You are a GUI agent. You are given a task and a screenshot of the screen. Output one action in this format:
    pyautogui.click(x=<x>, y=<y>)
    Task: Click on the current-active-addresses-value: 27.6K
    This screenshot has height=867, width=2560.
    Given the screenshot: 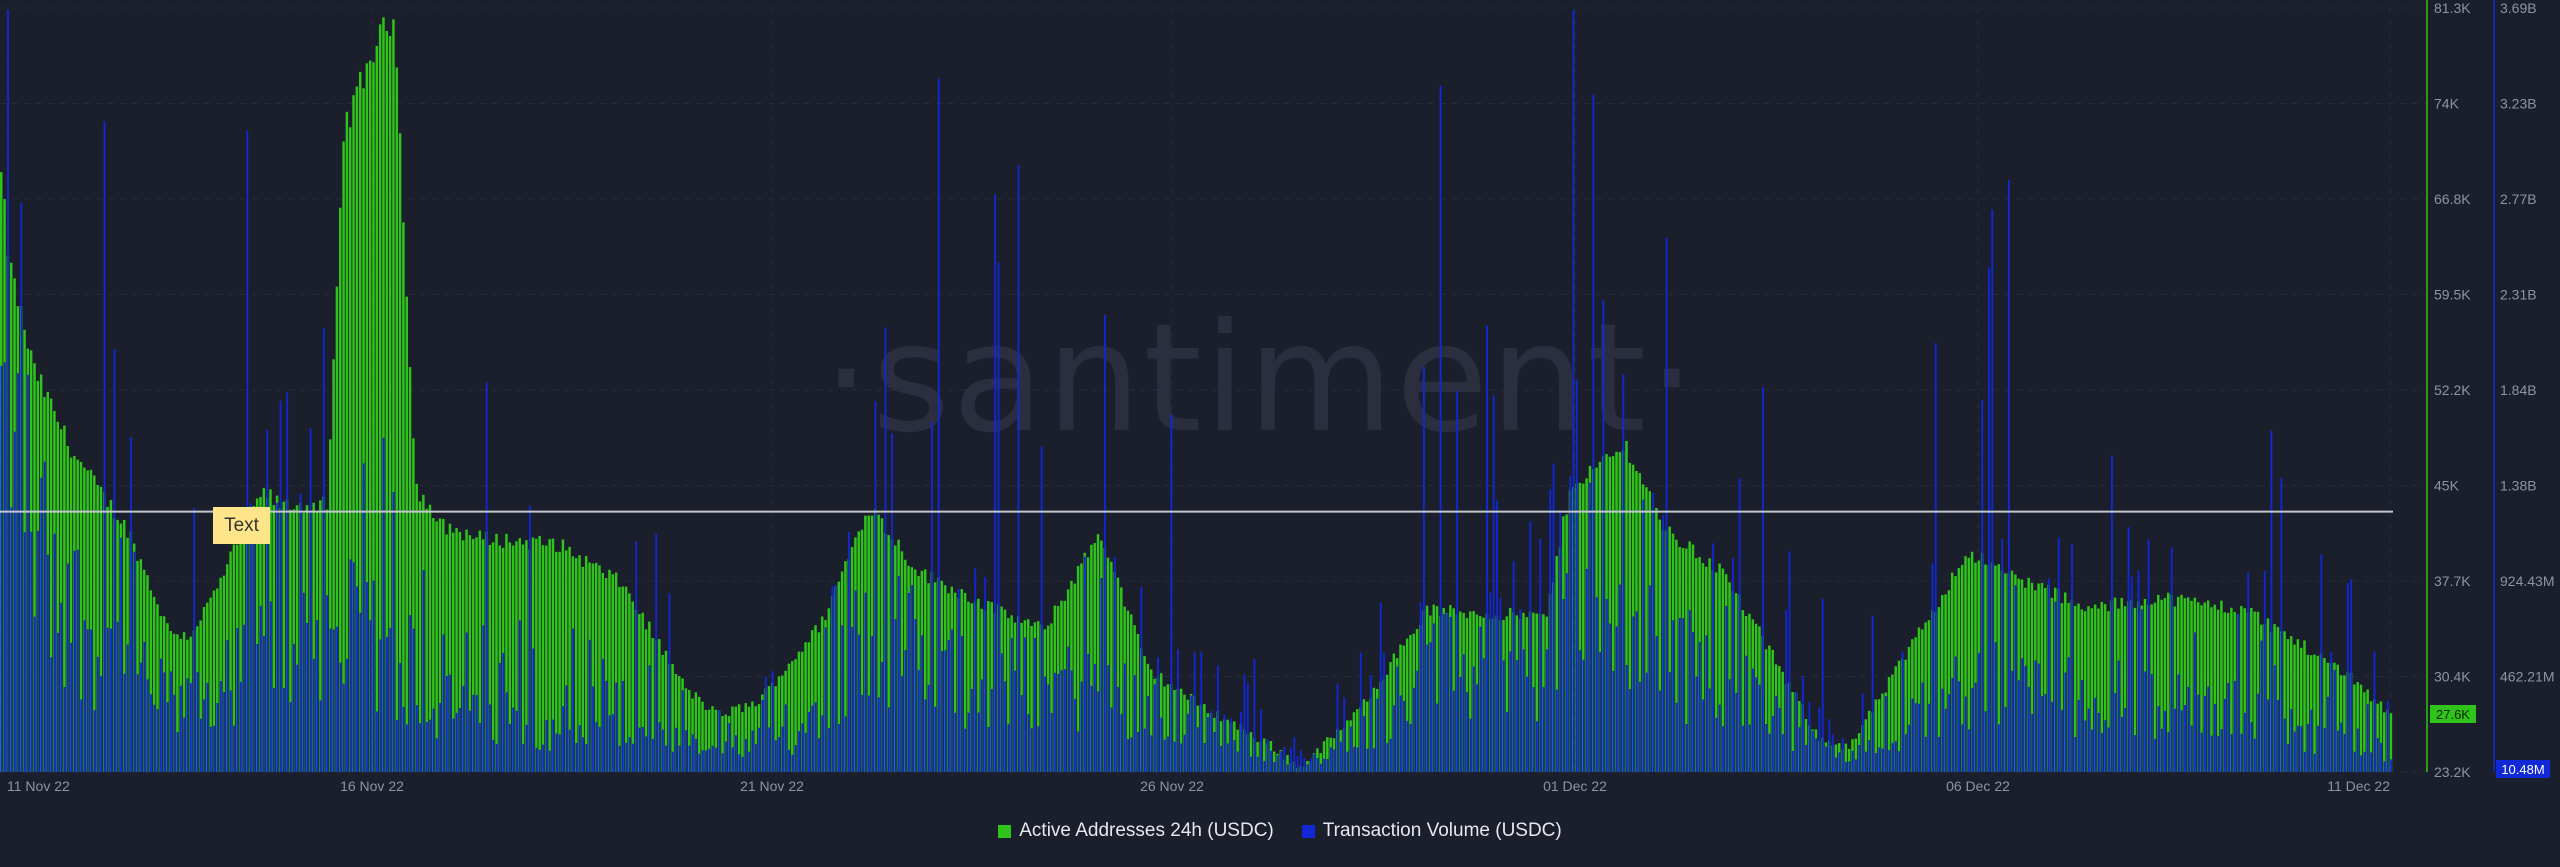 What is the action you would take?
    pyautogui.click(x=2453, y=714)
    